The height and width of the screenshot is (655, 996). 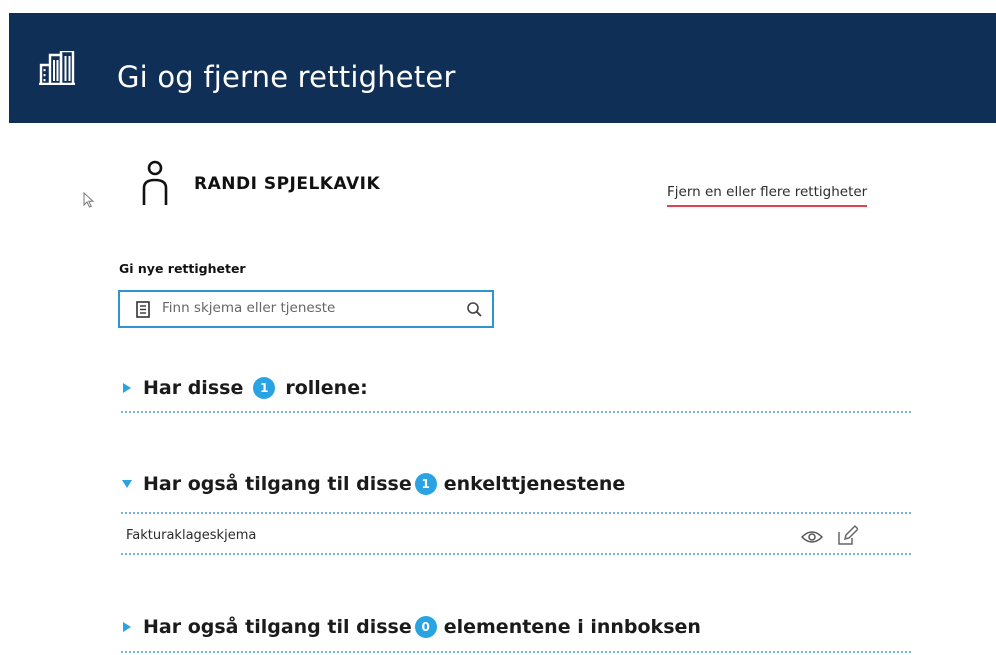 I want to click on page-title: Gi og fjerne rettigheter, so click(x=286, y=77).